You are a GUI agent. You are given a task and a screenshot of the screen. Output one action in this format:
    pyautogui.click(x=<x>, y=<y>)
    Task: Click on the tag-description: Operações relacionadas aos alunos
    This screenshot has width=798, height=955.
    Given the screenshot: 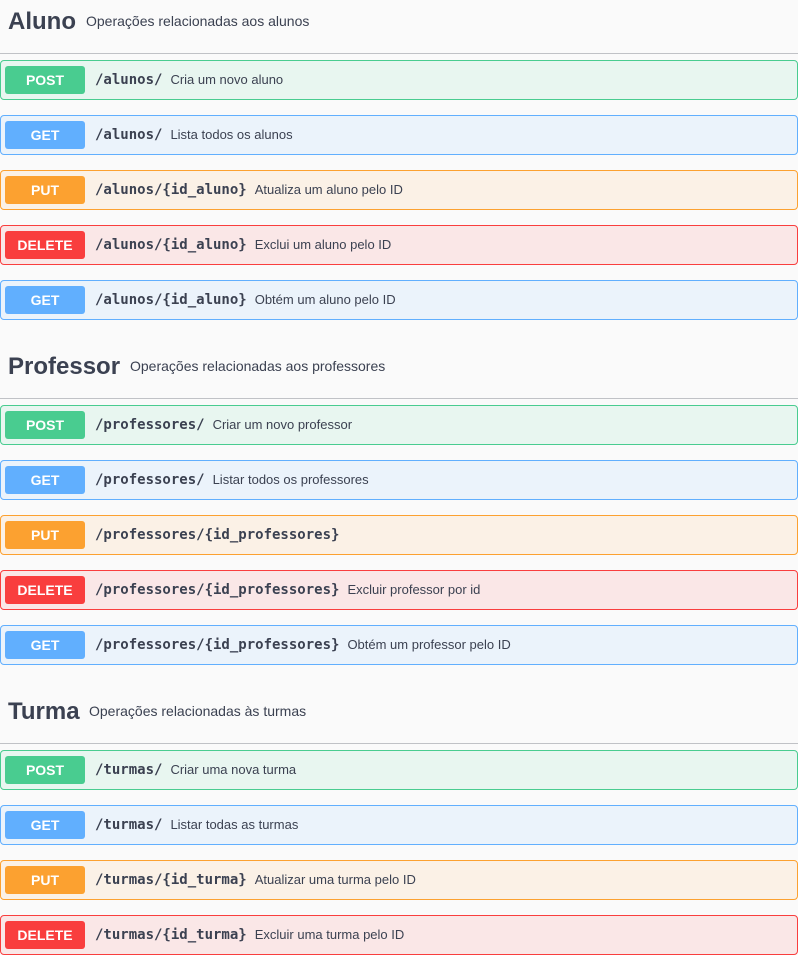 What is the action you would take?
    pyautogui.click(x=198, y=21)
    